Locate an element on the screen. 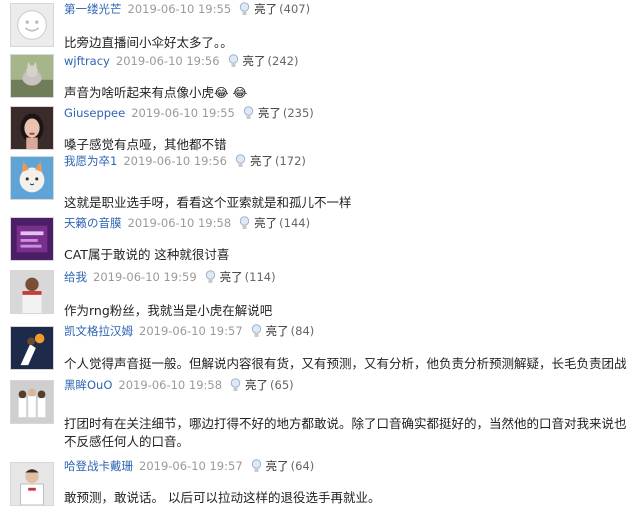 This screenshot has width=640, height=511. like-count: (144) is located at coordinates (295, 223).